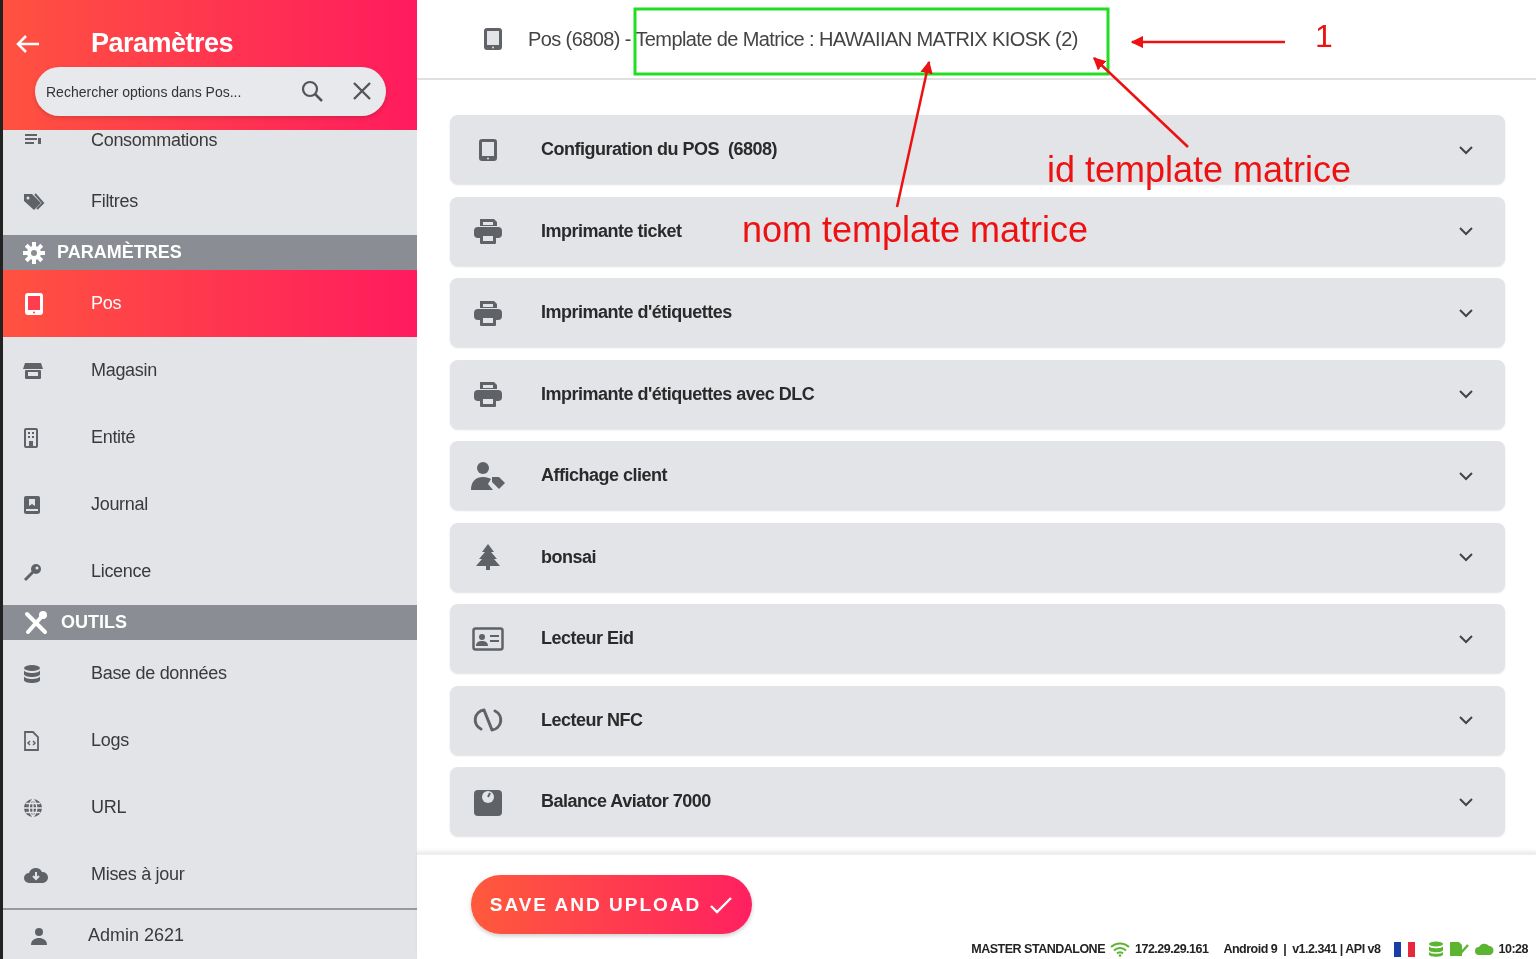  Describe the element at coordinates (915, 230) in the screenshot. I see `annotation-label: nom template matrice` at that location.